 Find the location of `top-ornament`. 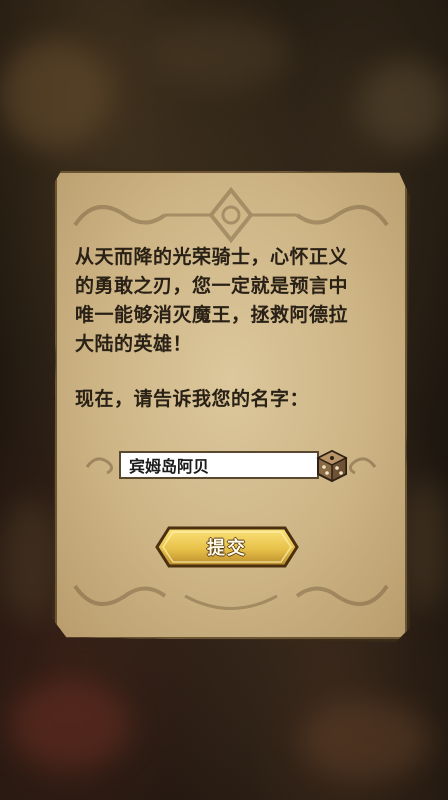

top-ornament is located at coordinates (231, 215).